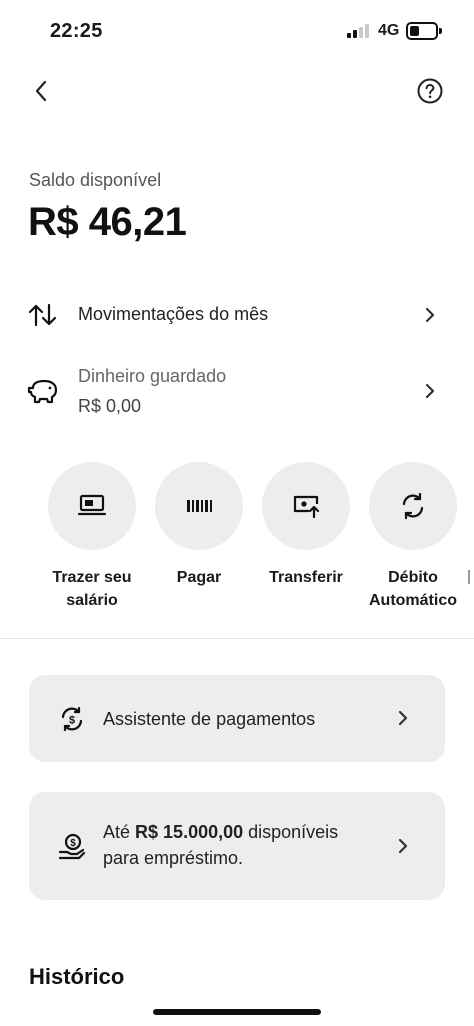 Image resolution: width=474 pixels, height=1026 pixels. What do you see at coordinates (389, 30) in the screenshot?
I see `network-label: 4G` at bounding box center [389, 30].